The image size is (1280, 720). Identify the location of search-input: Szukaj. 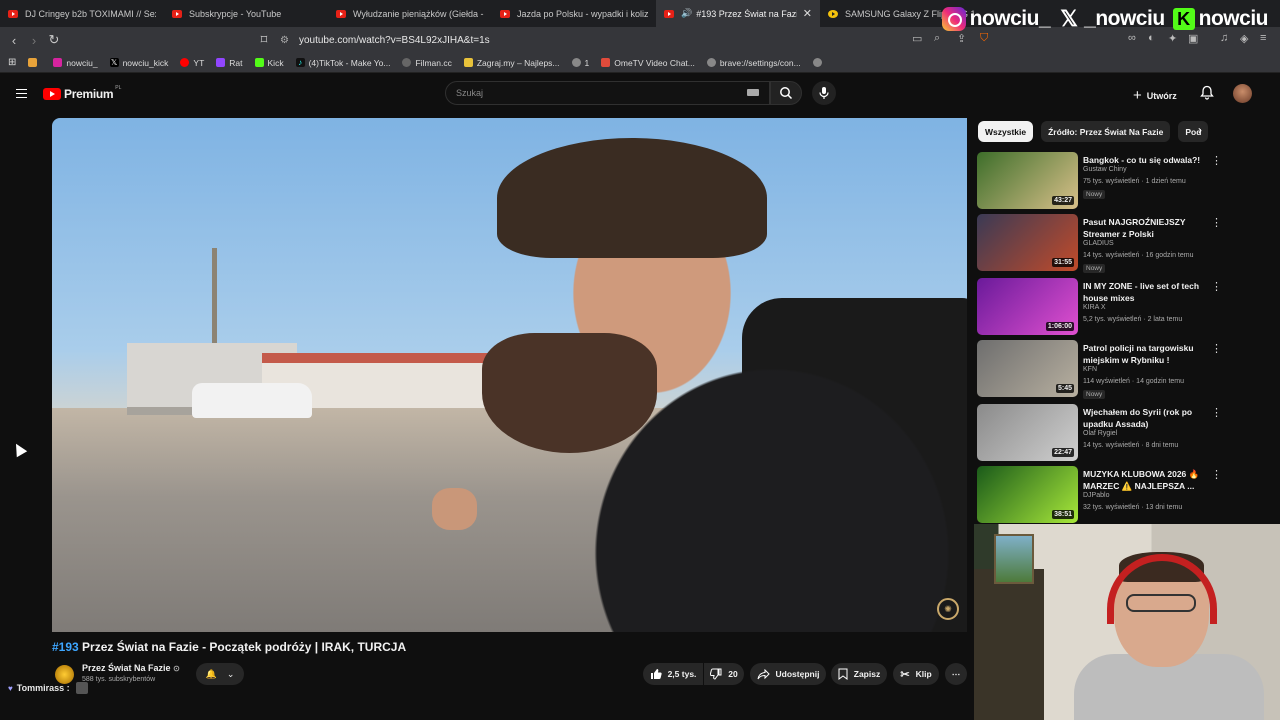
(607, 93).